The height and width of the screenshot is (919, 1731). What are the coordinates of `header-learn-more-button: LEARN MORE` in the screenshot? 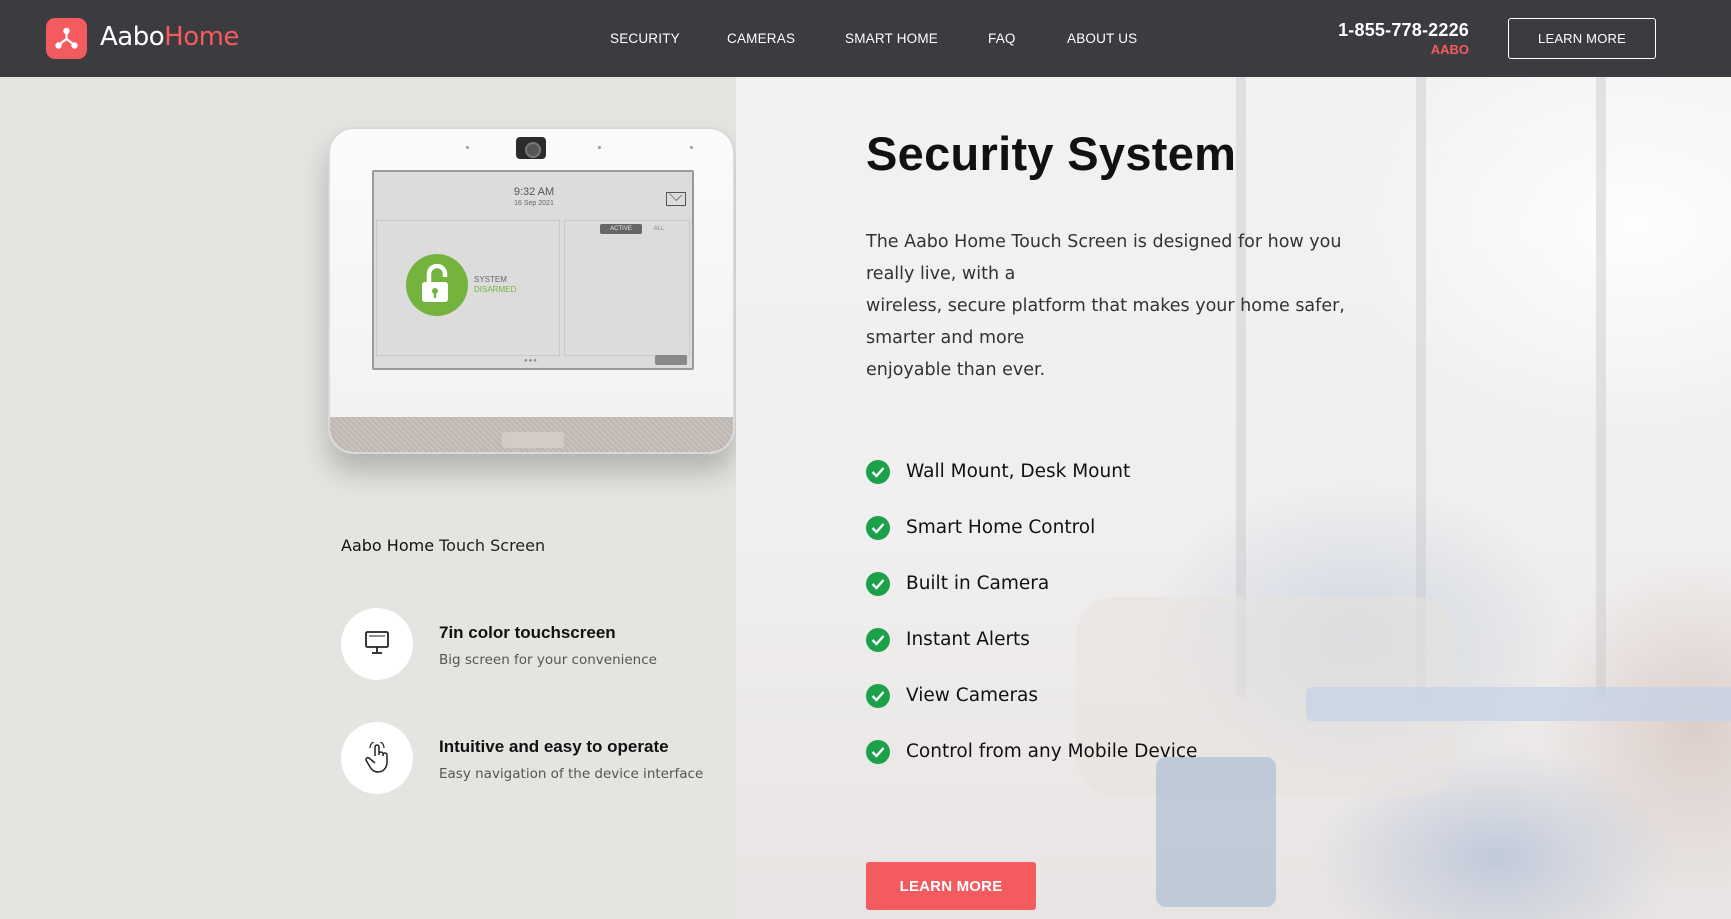 It's located at (1582, 38).